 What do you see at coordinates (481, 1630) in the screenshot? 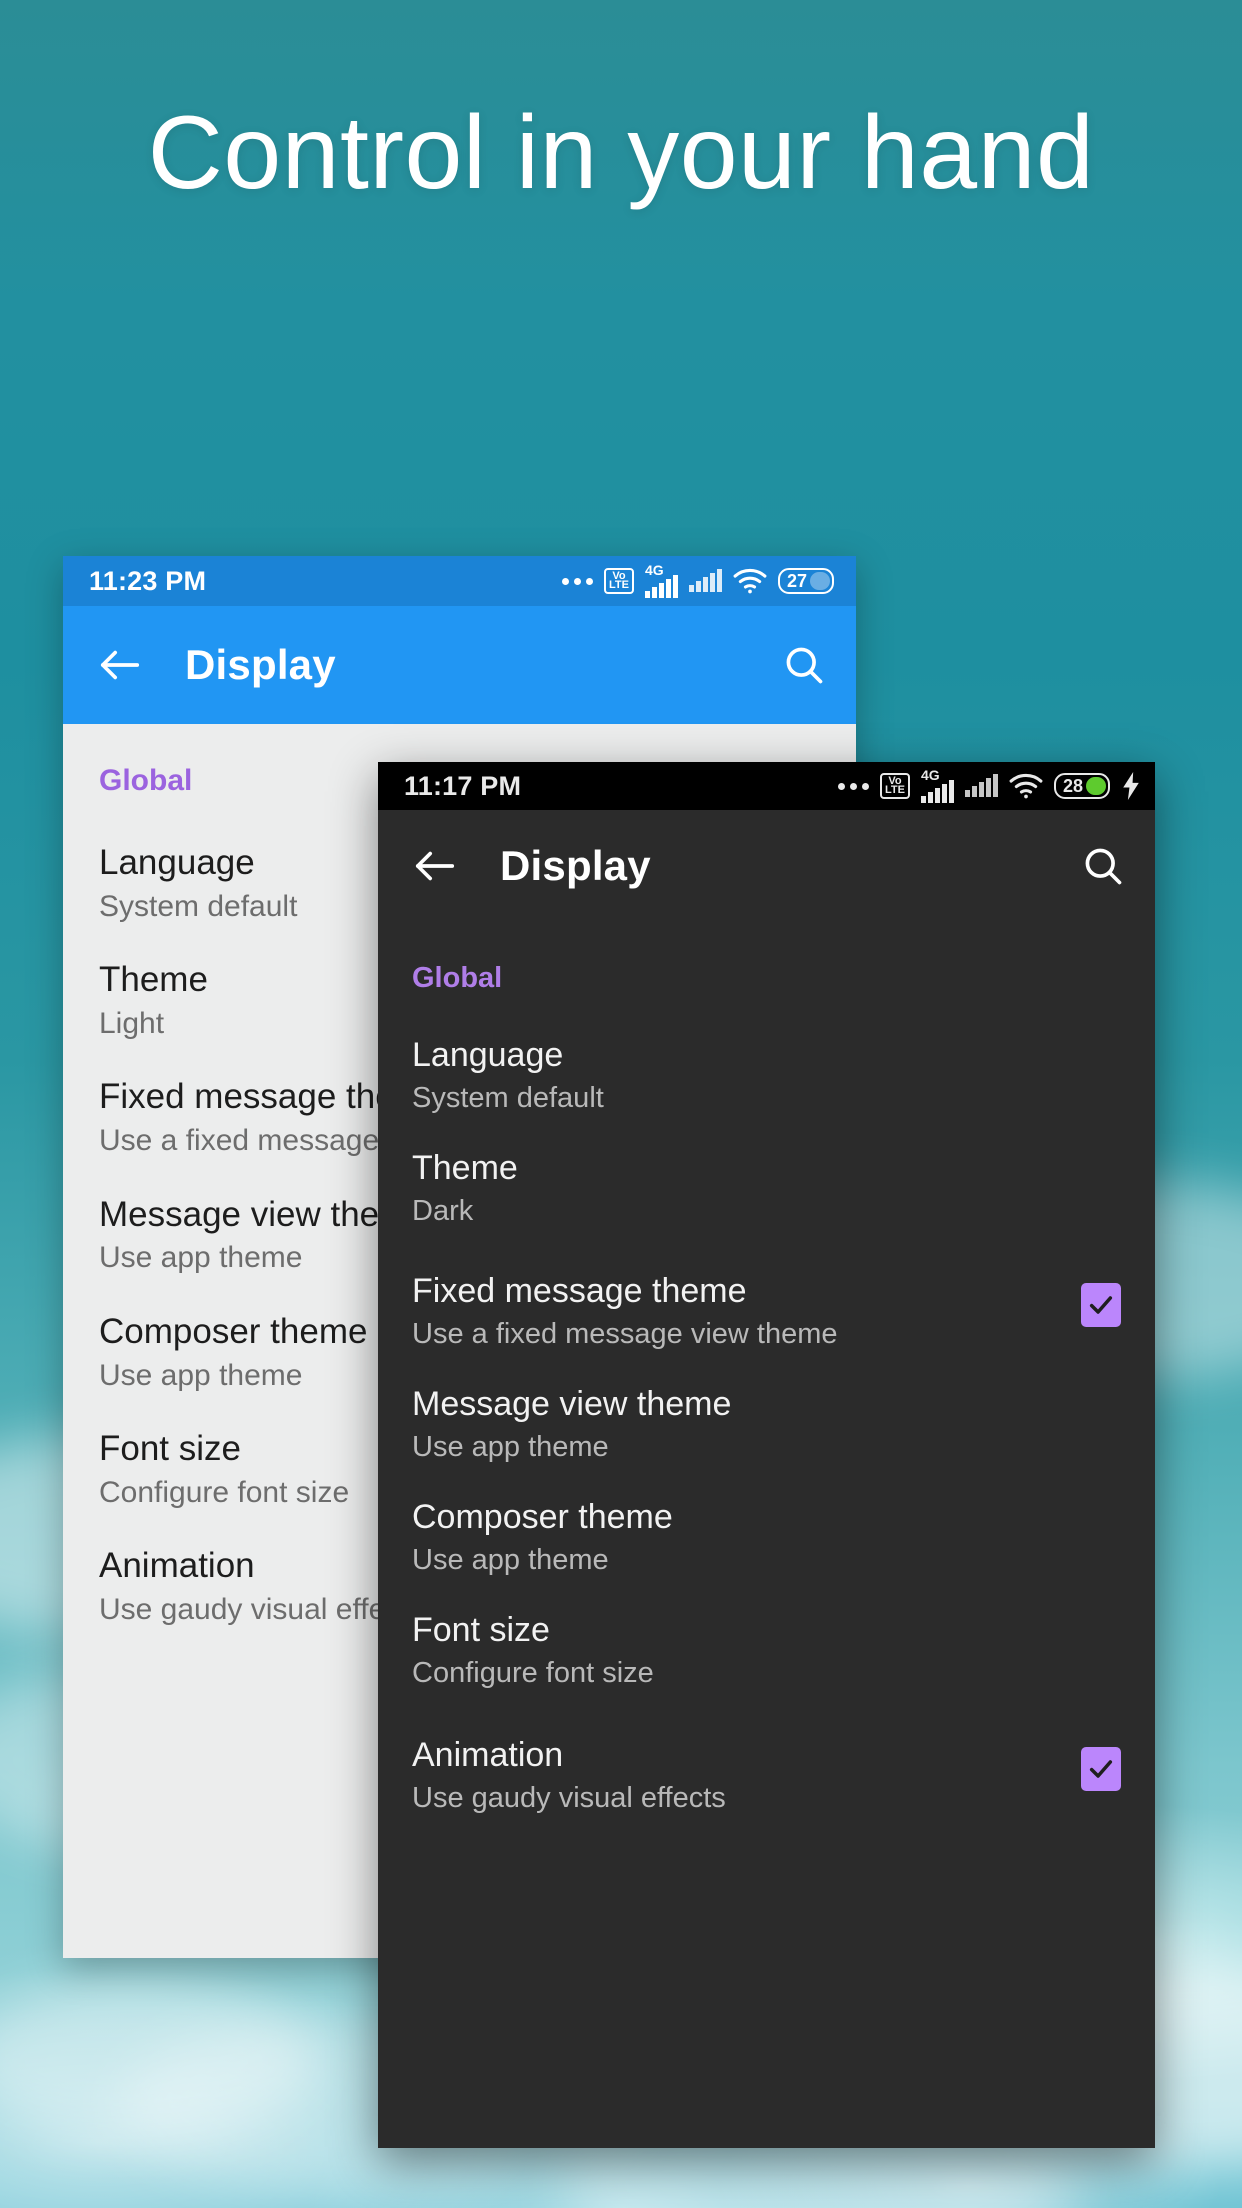
I see `list-item-title: Font size` at bounding box center [481, 1630].